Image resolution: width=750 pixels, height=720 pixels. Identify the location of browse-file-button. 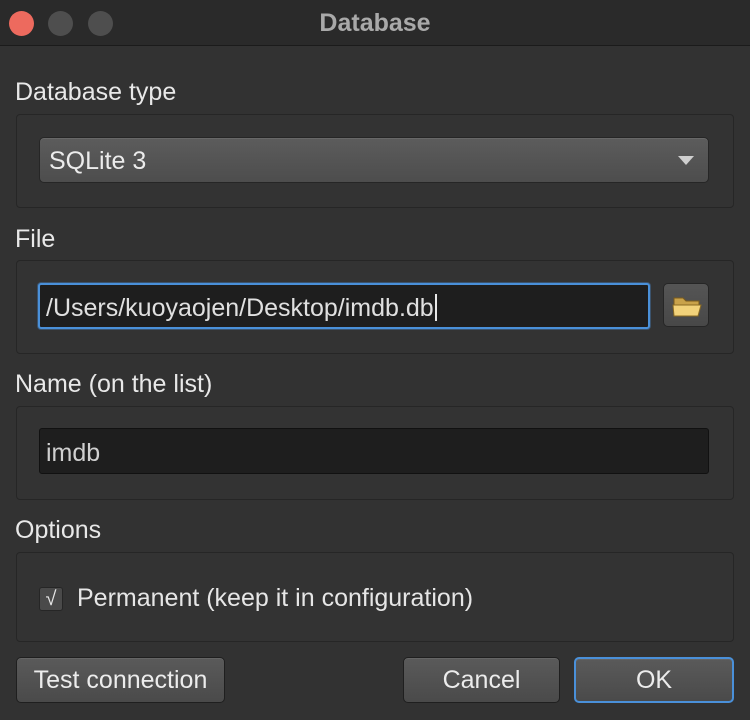
(686, 305).